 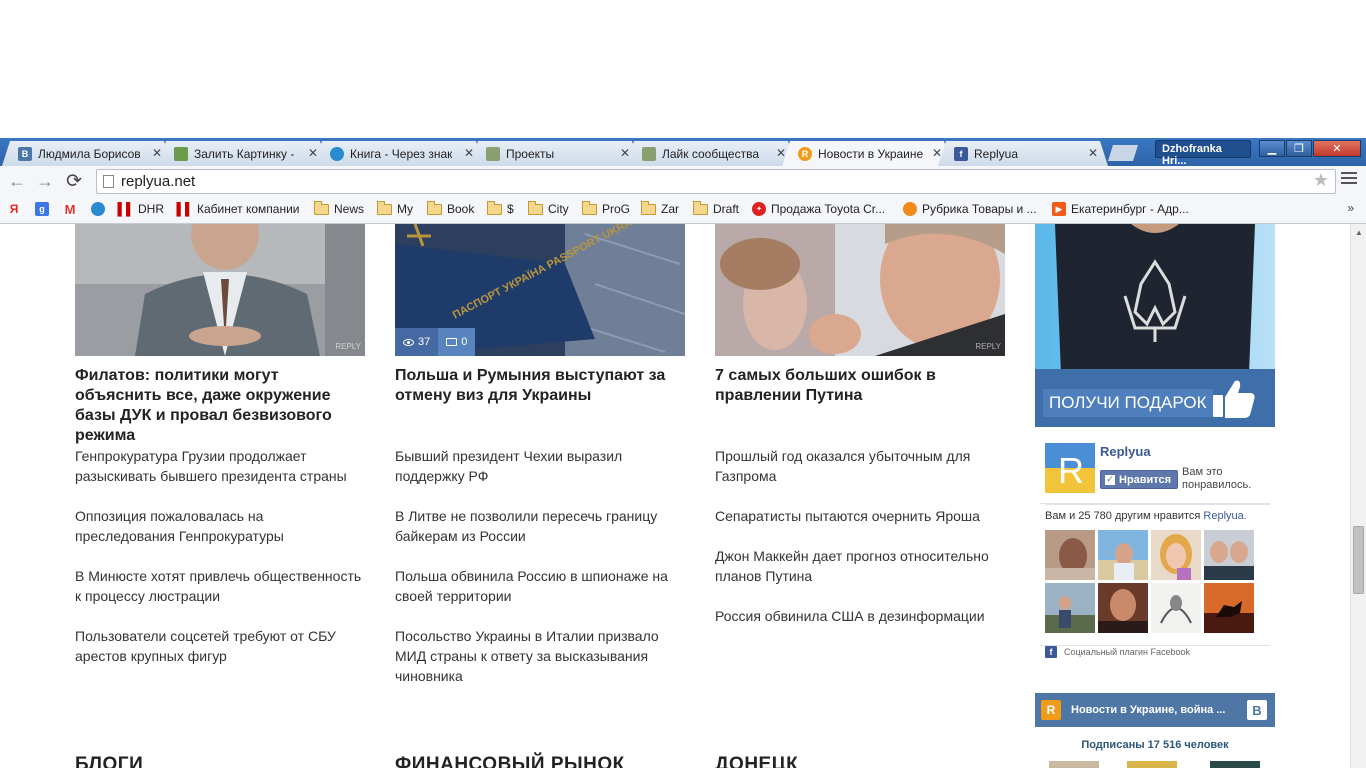 I want to click on fb-page-link: Replyua., so click(x=1224, y=516).